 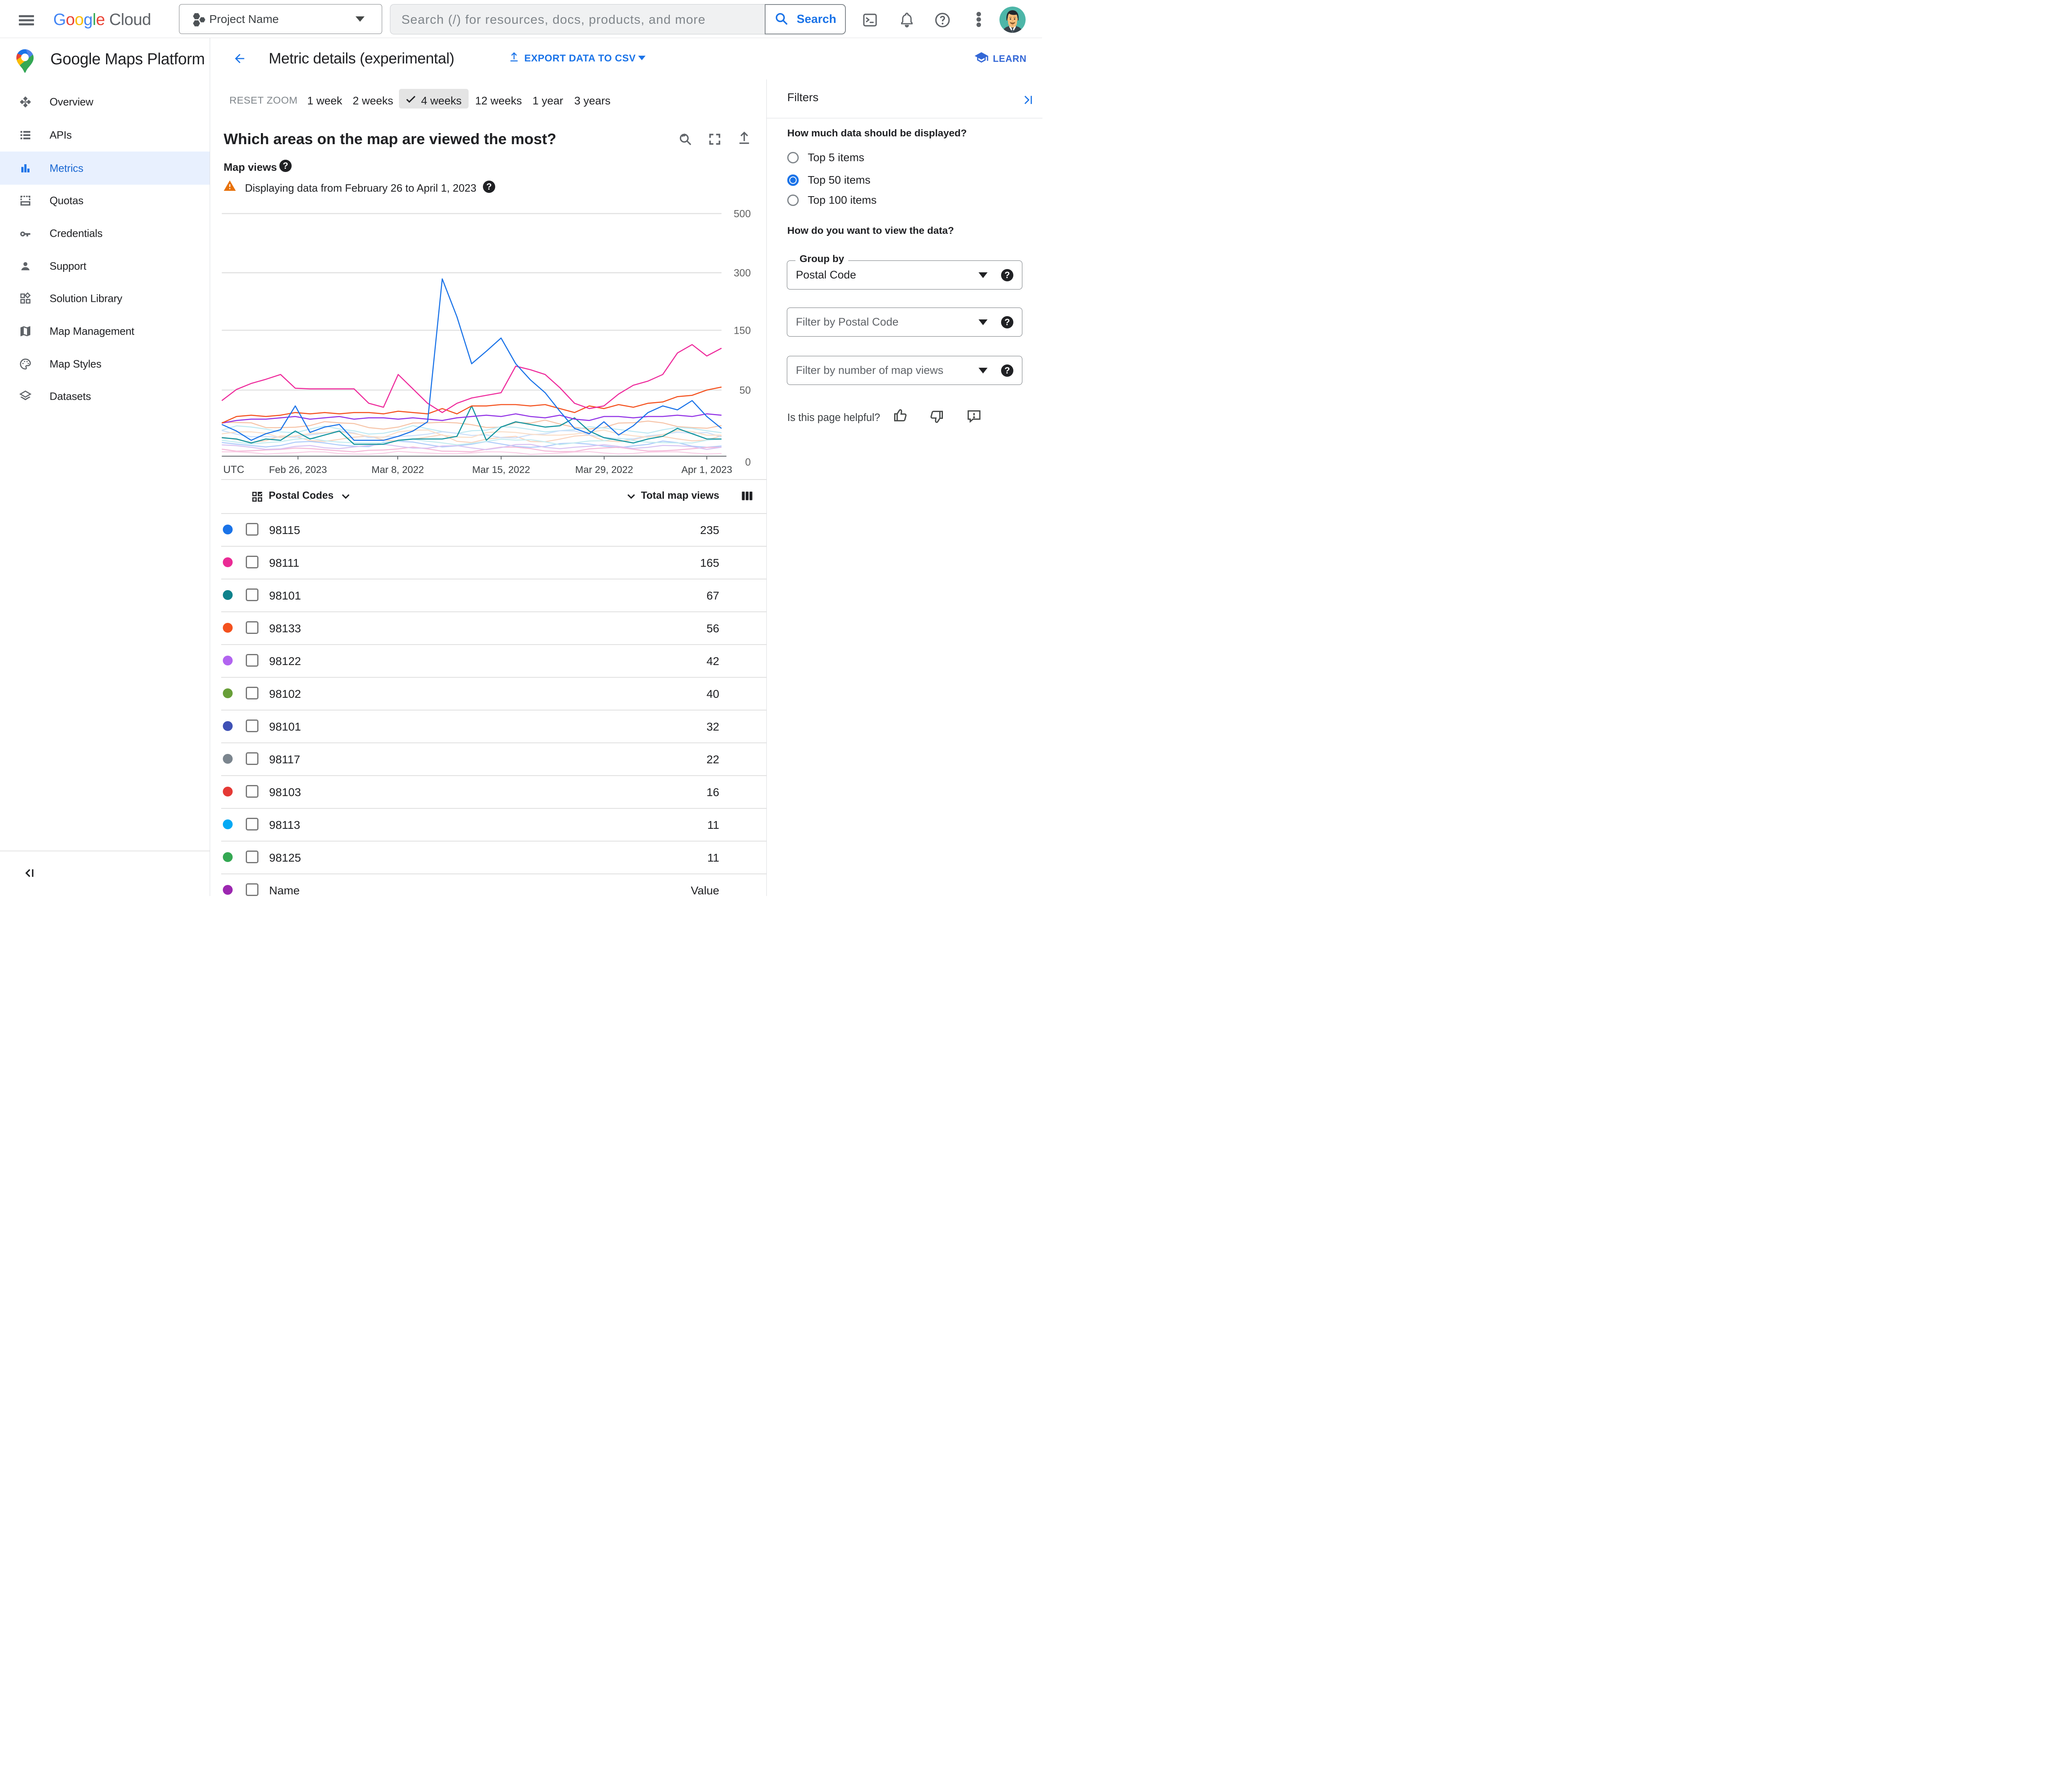 What do you see at coordinates (742, 214) in the screenshot?
I see `svg-text: 500` at bounding box center [742, 214].